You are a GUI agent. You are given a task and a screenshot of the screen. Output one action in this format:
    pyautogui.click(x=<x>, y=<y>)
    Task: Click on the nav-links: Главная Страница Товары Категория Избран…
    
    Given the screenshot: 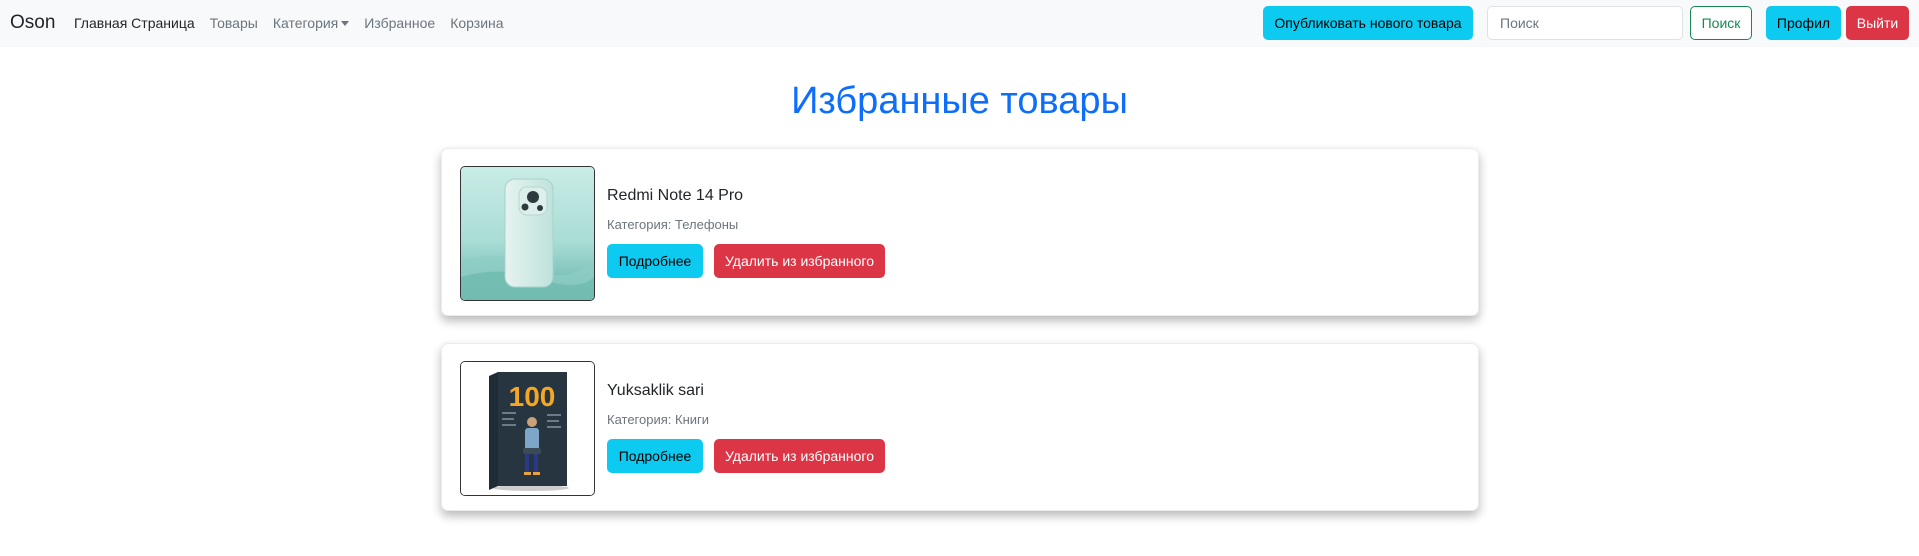 What is the action you would take?
    pyautogui.click(x=296, y=23)
    